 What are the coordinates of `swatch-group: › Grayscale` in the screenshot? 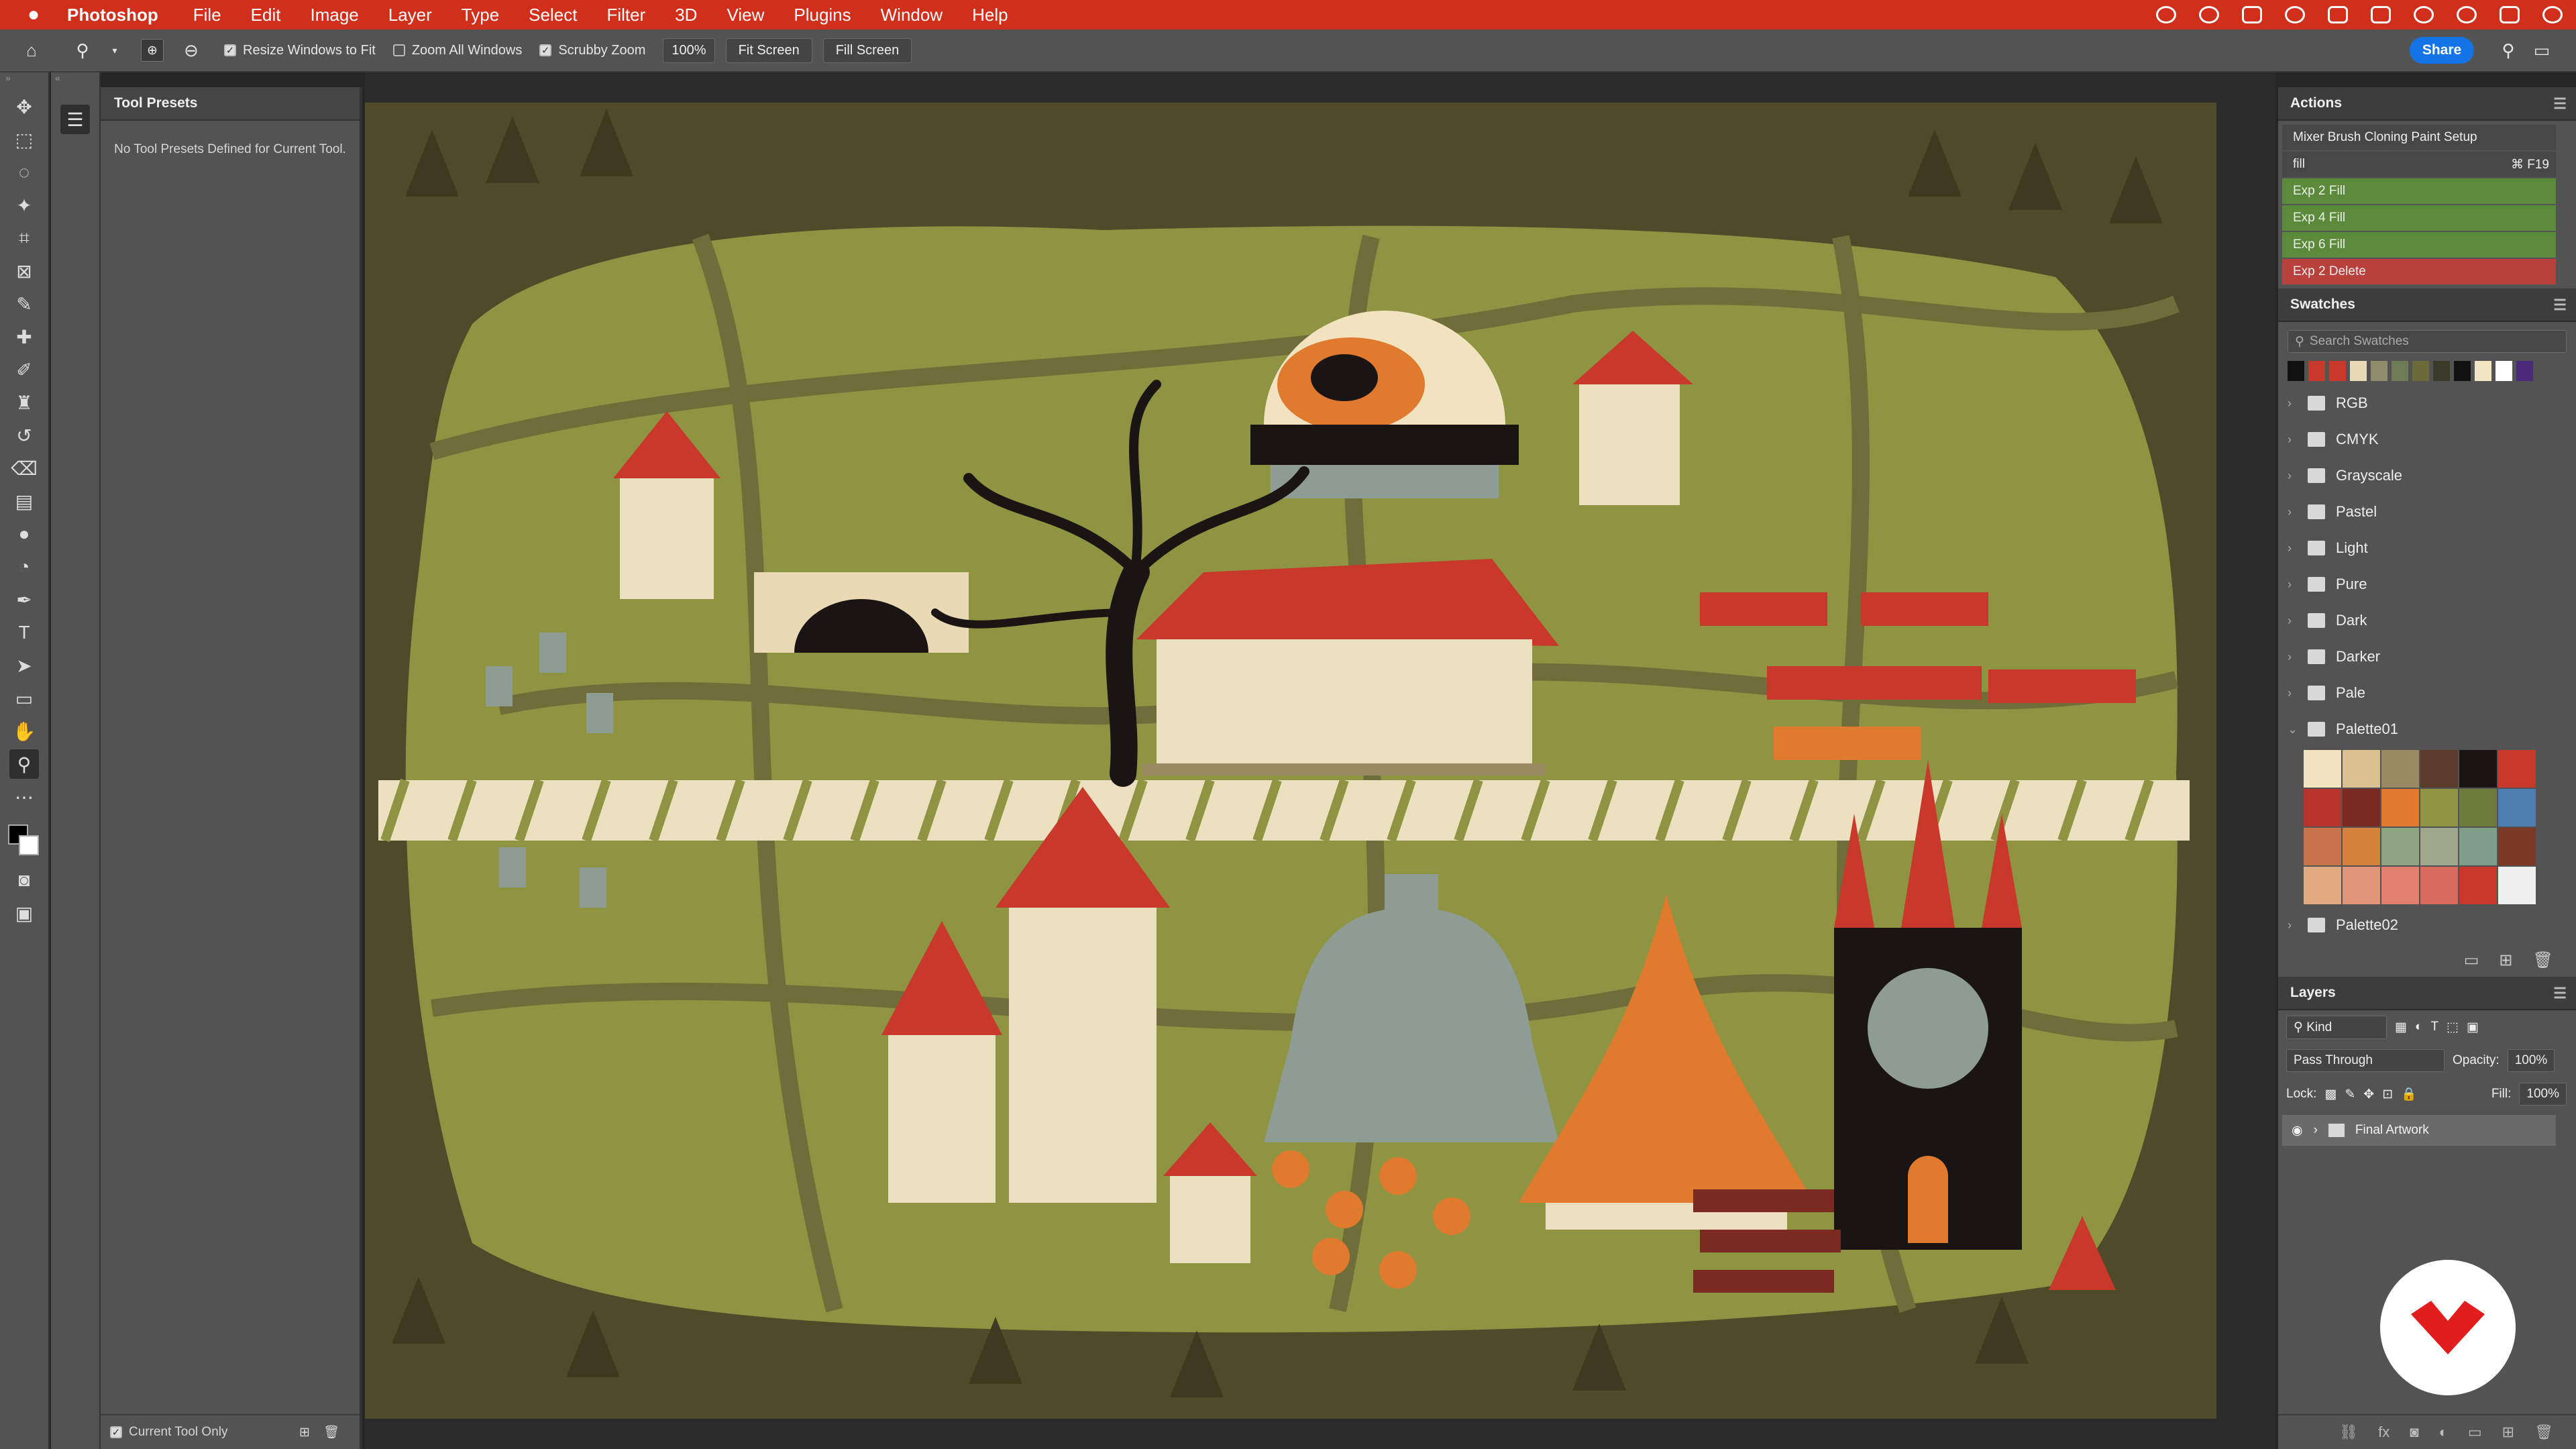 It's located at (2427, 476).